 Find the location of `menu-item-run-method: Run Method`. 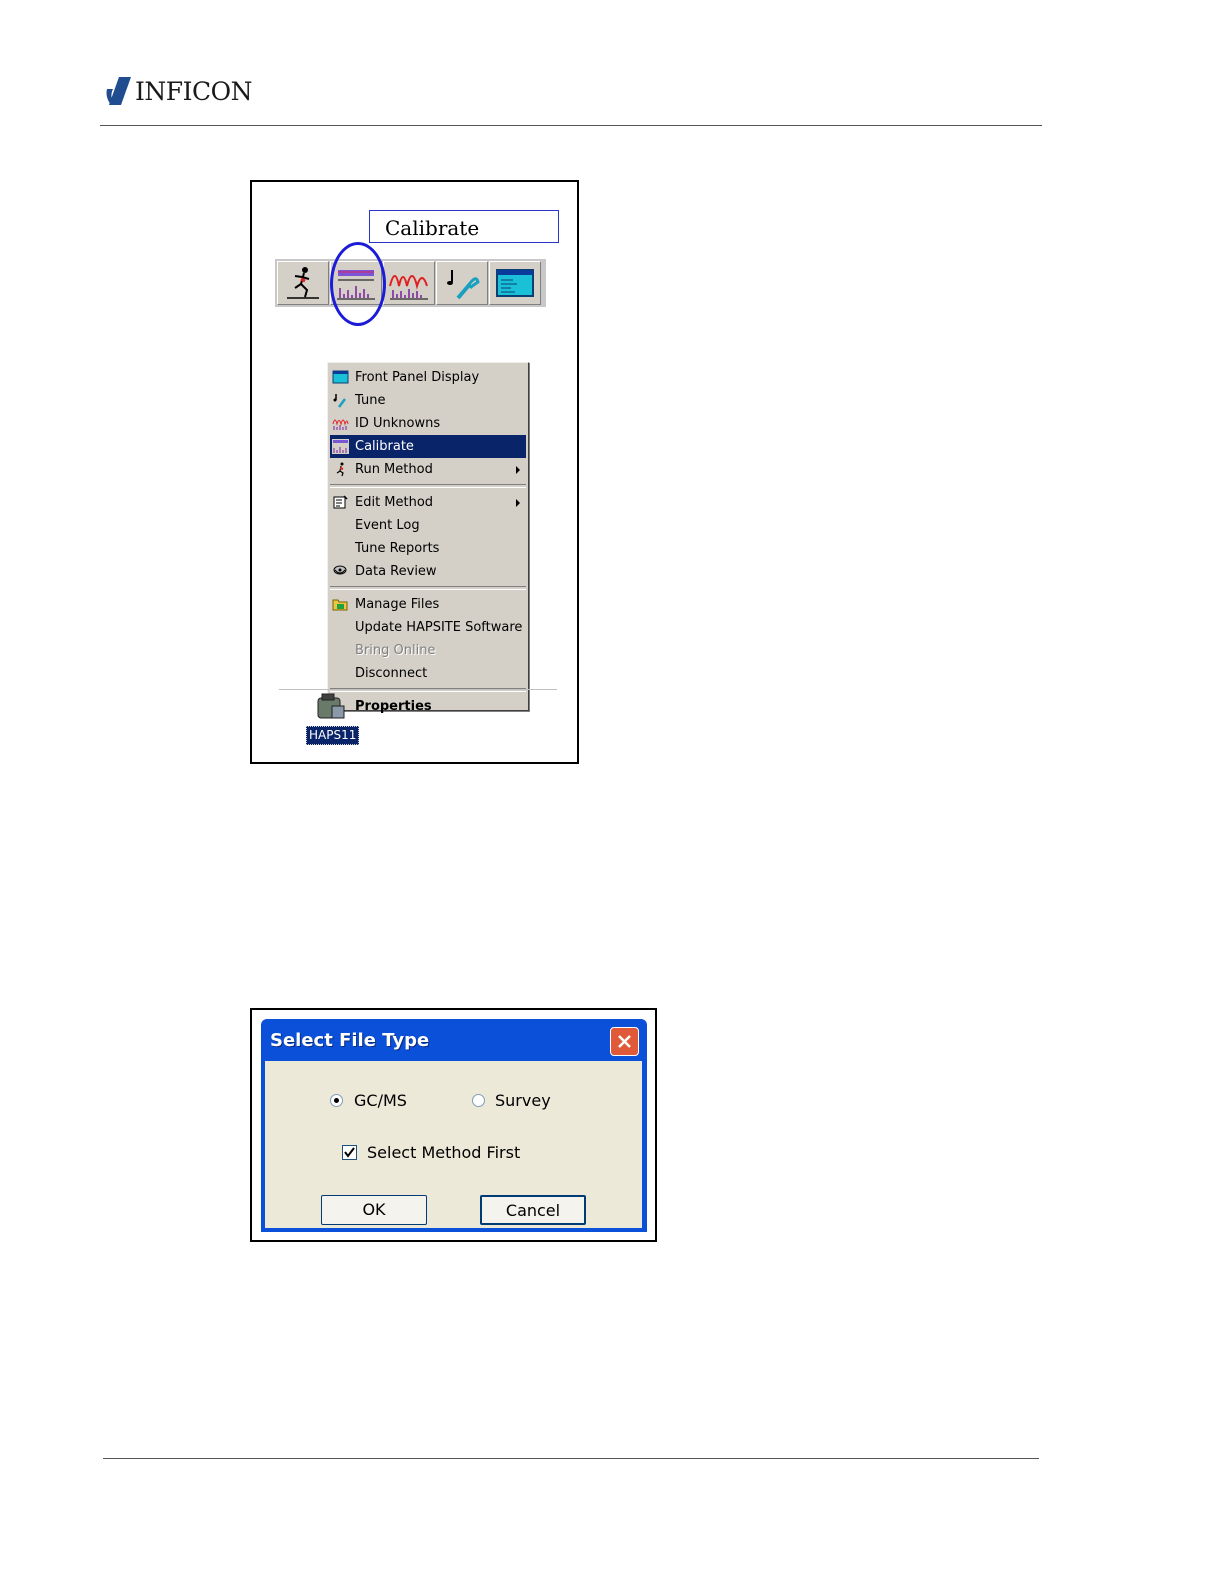

menu-item-run-method: Run Method is located at coordinates (428, 469).